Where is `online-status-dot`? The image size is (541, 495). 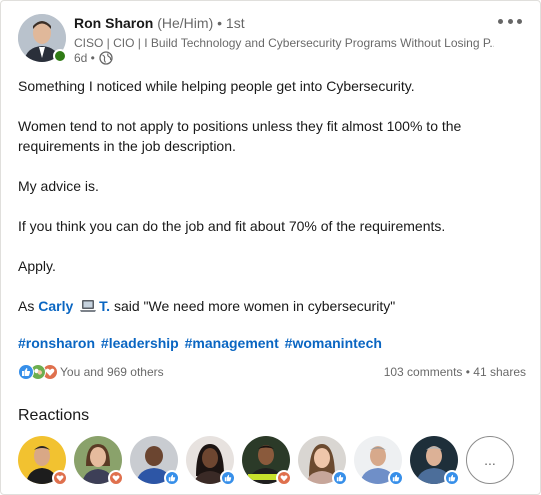 online-status-dot is located at coordinates (60, 56).